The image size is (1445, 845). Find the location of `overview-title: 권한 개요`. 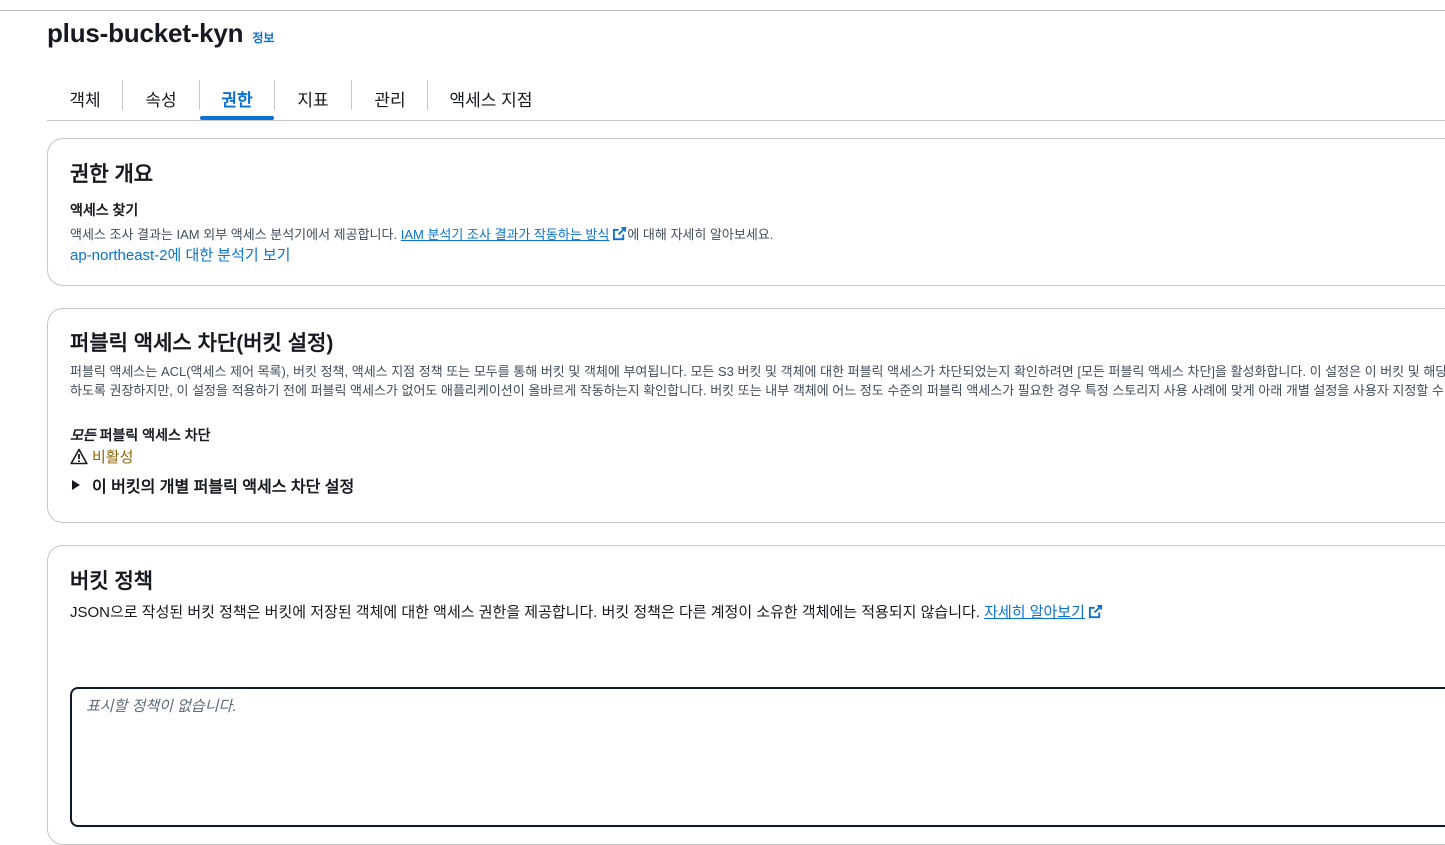

overview-title: 권한 개요 is located at coordinates (112, 174).